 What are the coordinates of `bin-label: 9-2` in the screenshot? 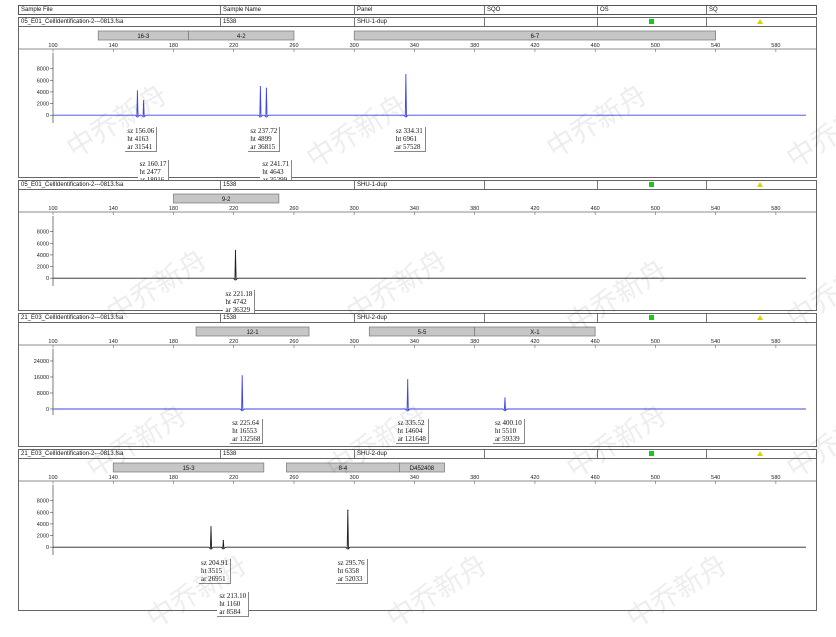 It's located at (226, 200).